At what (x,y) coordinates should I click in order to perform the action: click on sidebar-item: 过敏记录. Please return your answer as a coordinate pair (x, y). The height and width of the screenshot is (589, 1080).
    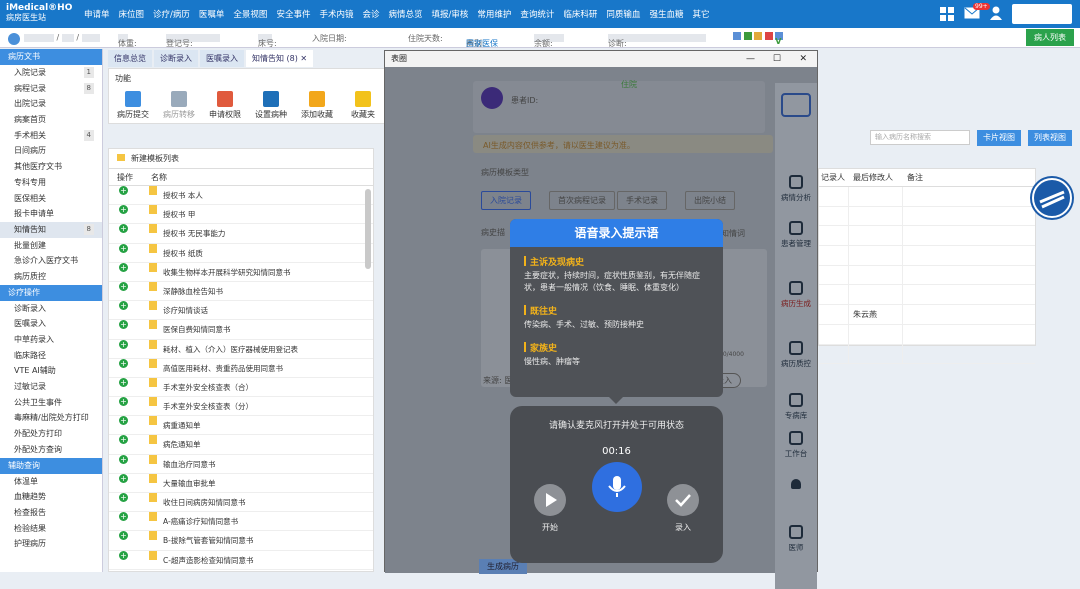
    Looking at the image, I should click on (51, 387).